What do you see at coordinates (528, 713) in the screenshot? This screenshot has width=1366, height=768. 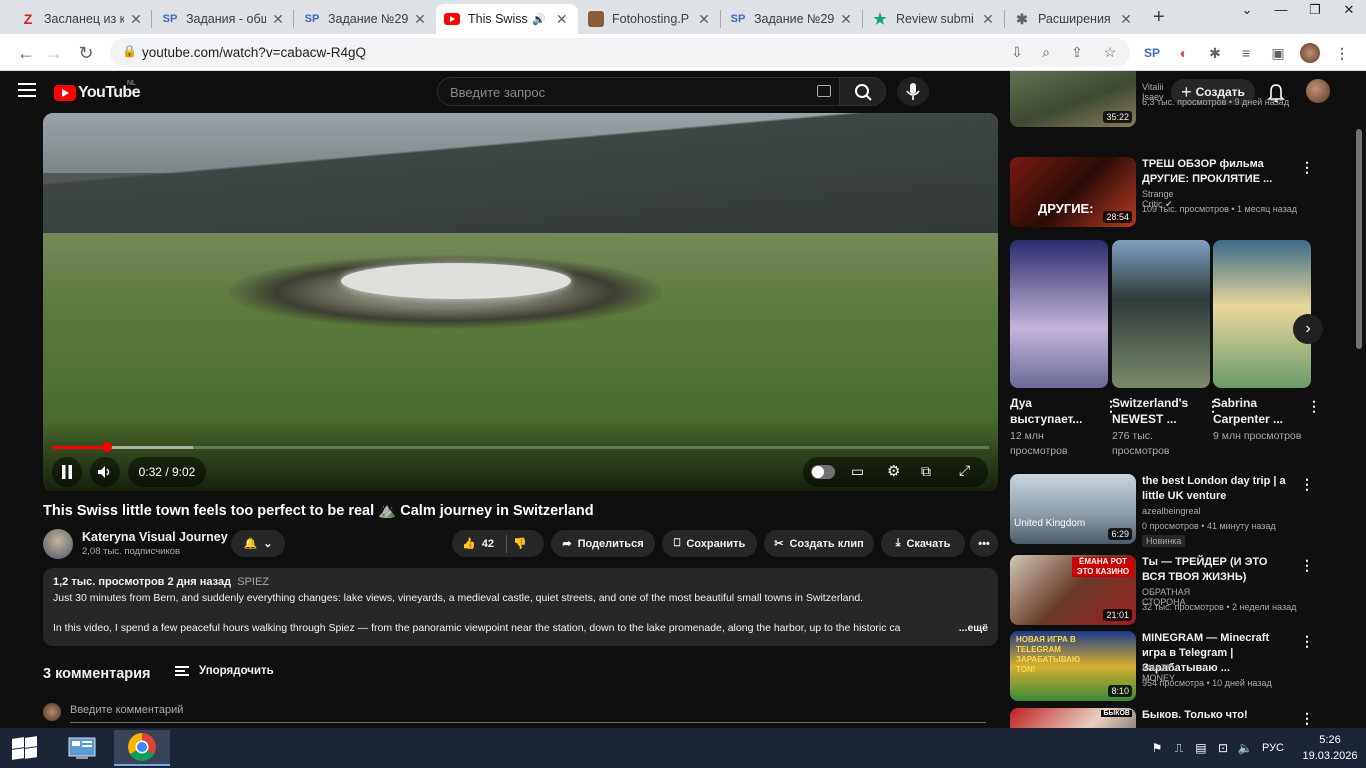 I see `comment-input: Введите комментарий` at bounding box center [528, 713].